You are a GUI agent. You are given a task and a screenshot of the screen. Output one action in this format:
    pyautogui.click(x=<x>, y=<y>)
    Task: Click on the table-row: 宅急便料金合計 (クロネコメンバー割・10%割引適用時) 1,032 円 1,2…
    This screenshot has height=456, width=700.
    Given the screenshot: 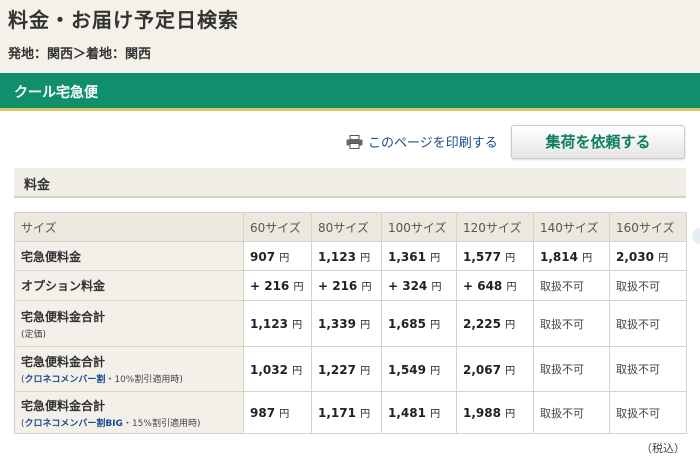 What is the action you would take?
    pyautogui.click(x=350, y=369)
    